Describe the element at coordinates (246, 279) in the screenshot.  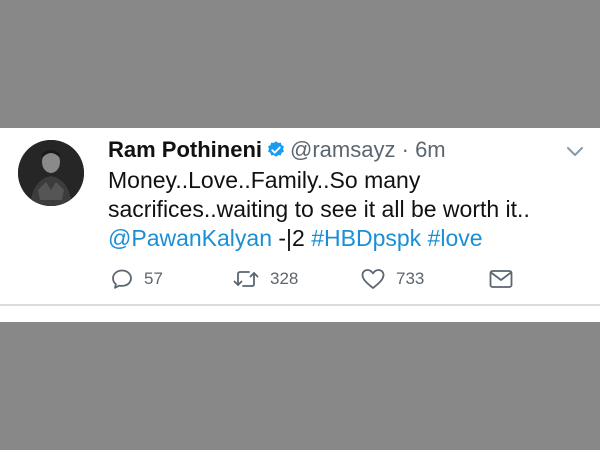
I see `retweet-icon` at that location.